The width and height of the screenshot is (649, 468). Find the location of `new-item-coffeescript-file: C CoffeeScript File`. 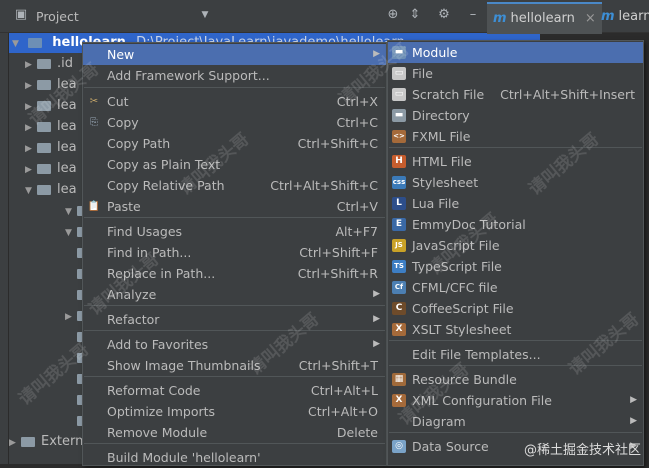

new-item-coffeescript-file: C CoffeeScript File is located at coordinates (515, 308).